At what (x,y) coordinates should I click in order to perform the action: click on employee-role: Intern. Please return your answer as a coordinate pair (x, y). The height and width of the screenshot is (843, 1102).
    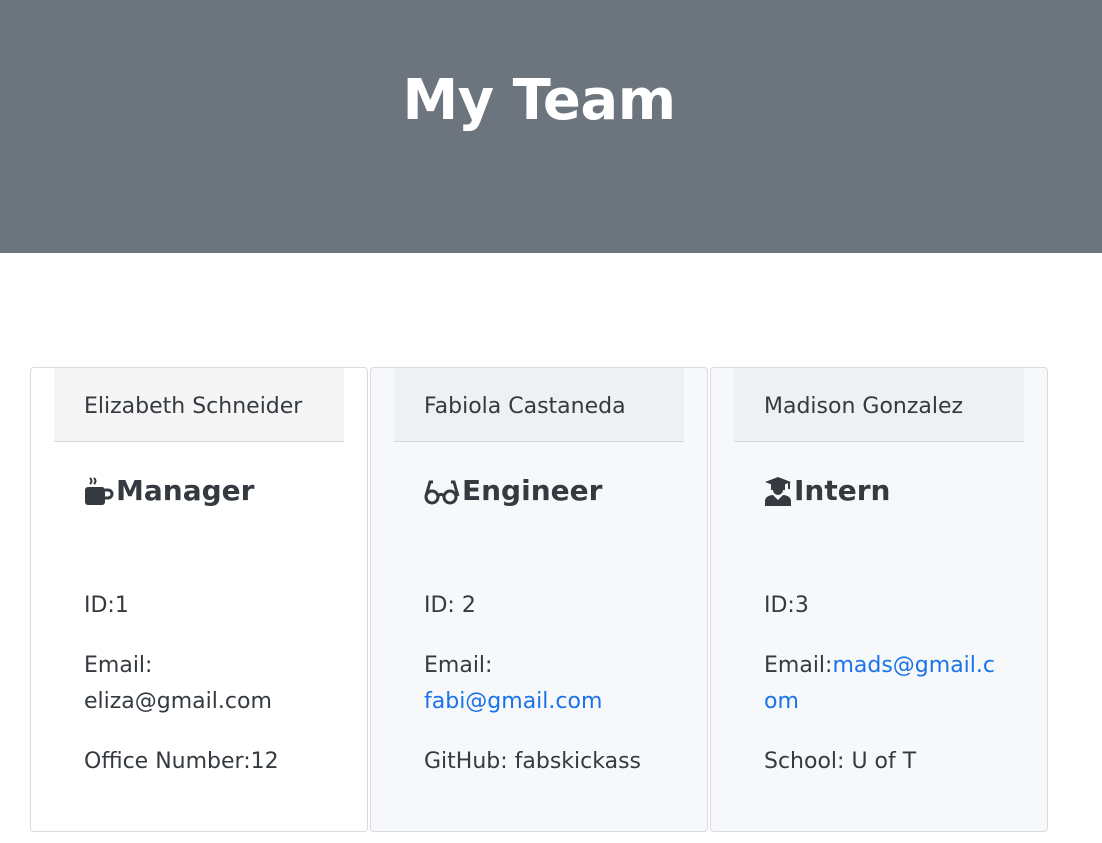
    Looking at the image, I should click on (827, 490).